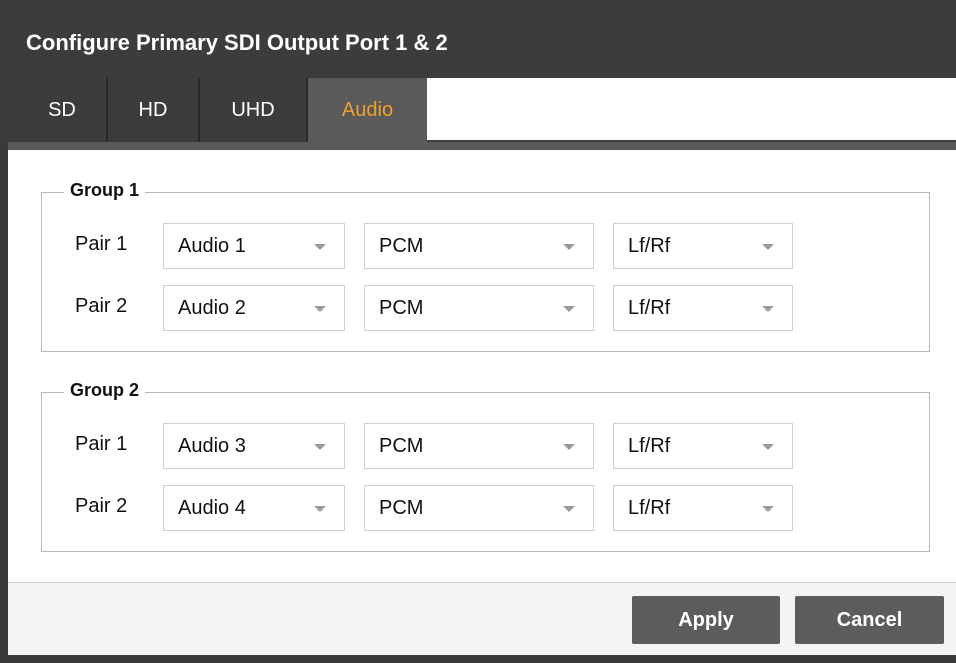  I want to click on group-2-pair-1-label: Pair 1, so click(101, 444).